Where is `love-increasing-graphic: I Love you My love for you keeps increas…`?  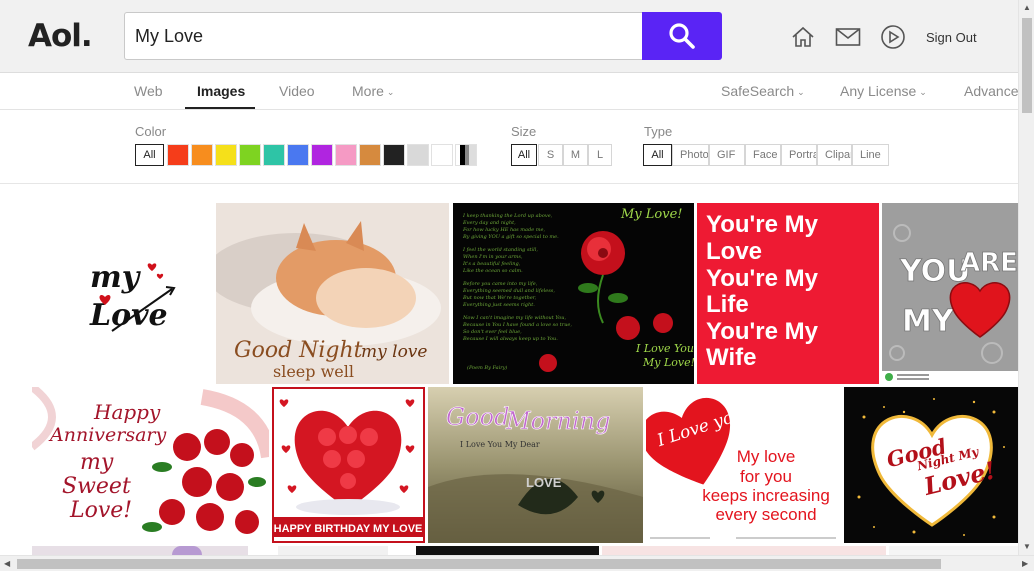 love-increasing-graphic: I Love you My love for you keeps increas… is located at coordinates (744, 465).